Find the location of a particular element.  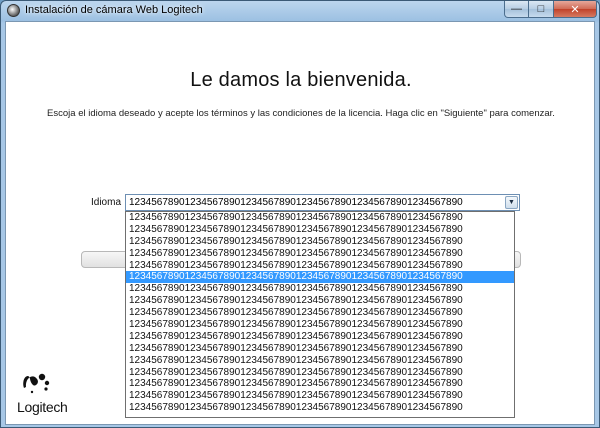

window-controls: — □ ✕ is located at coordinates (550, 10).